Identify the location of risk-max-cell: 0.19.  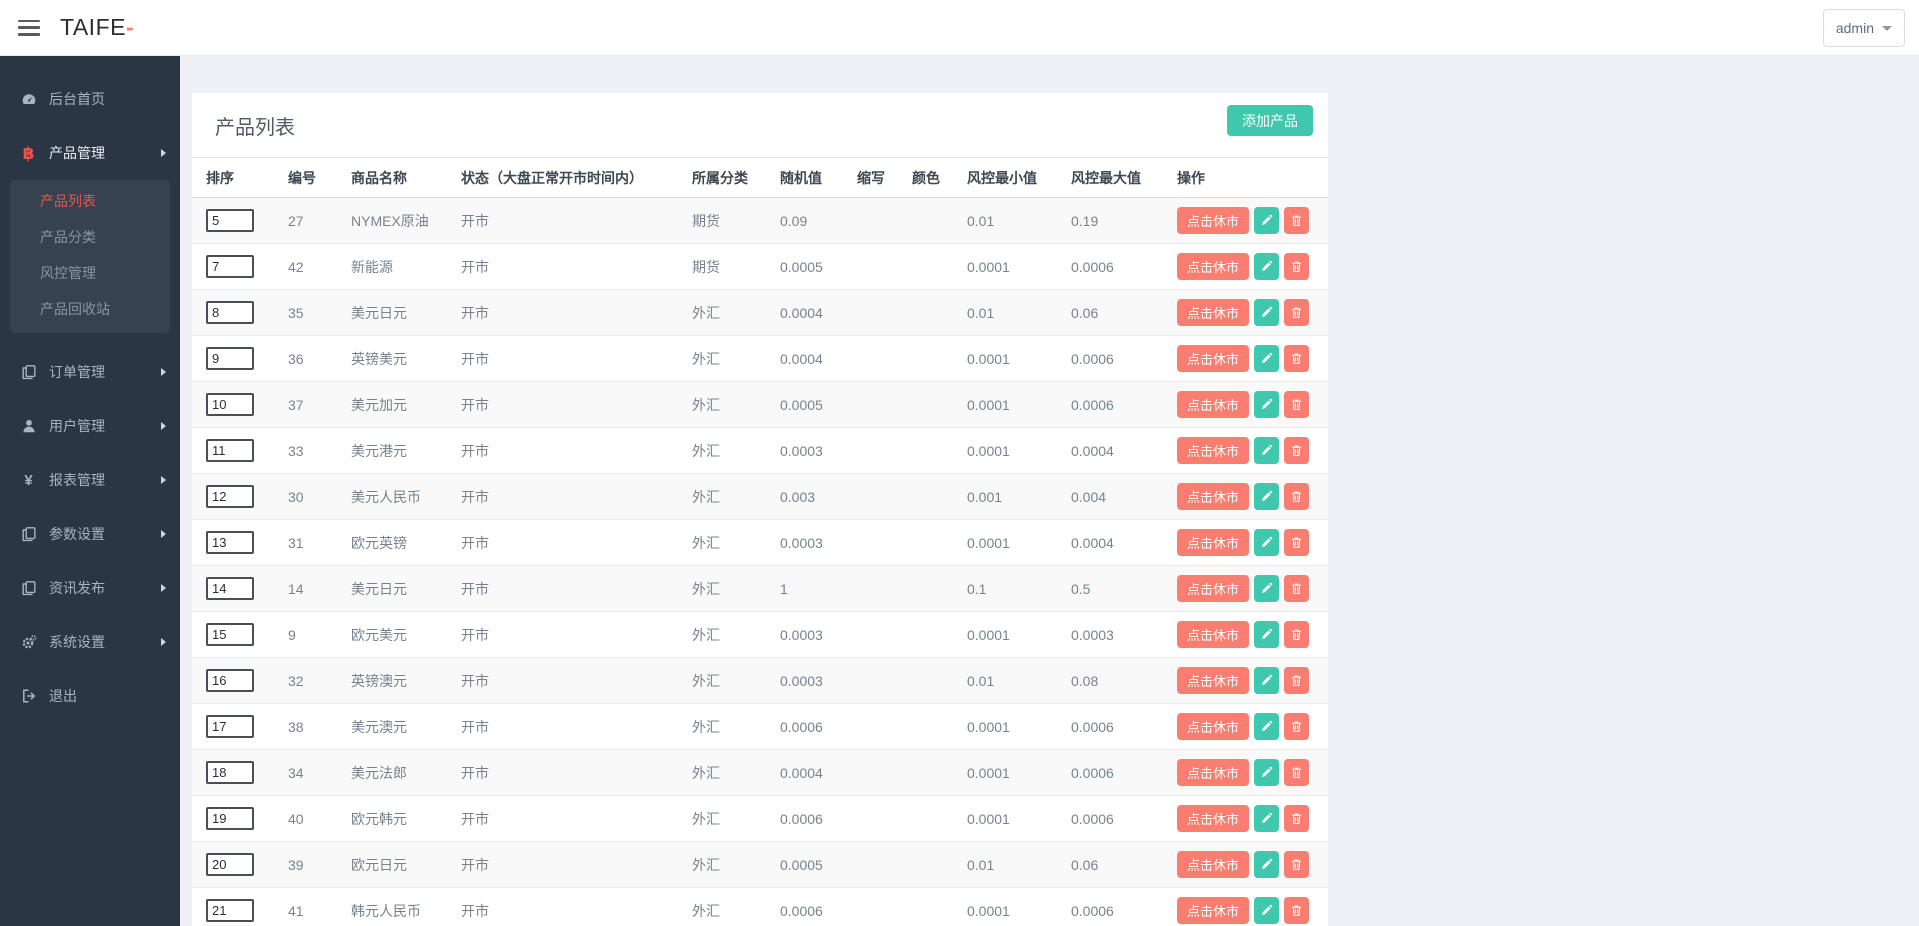
(1085, 220).